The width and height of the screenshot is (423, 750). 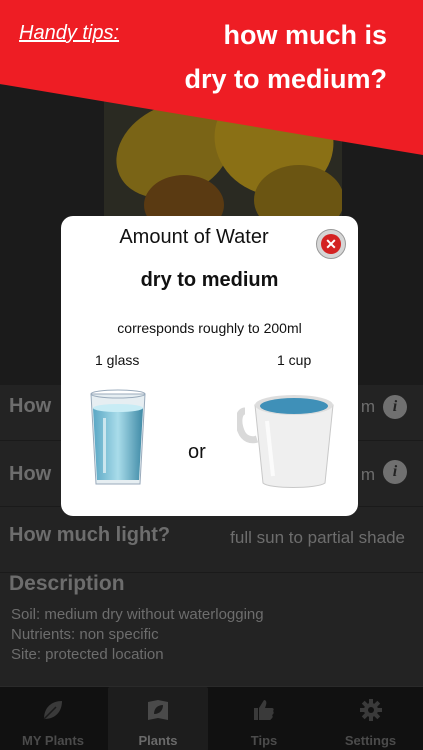 I want to click on banner-question-line1: how much is, so click(x=305, y=35).